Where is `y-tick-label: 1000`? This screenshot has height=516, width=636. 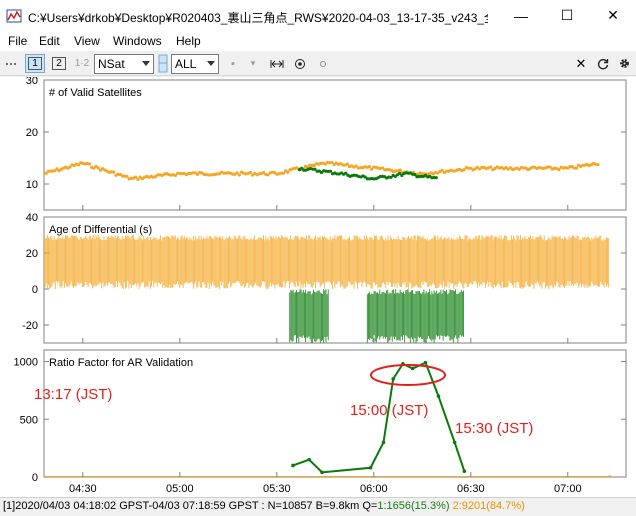
y-tick-label: 1000 is located at coordinates (26, 363).